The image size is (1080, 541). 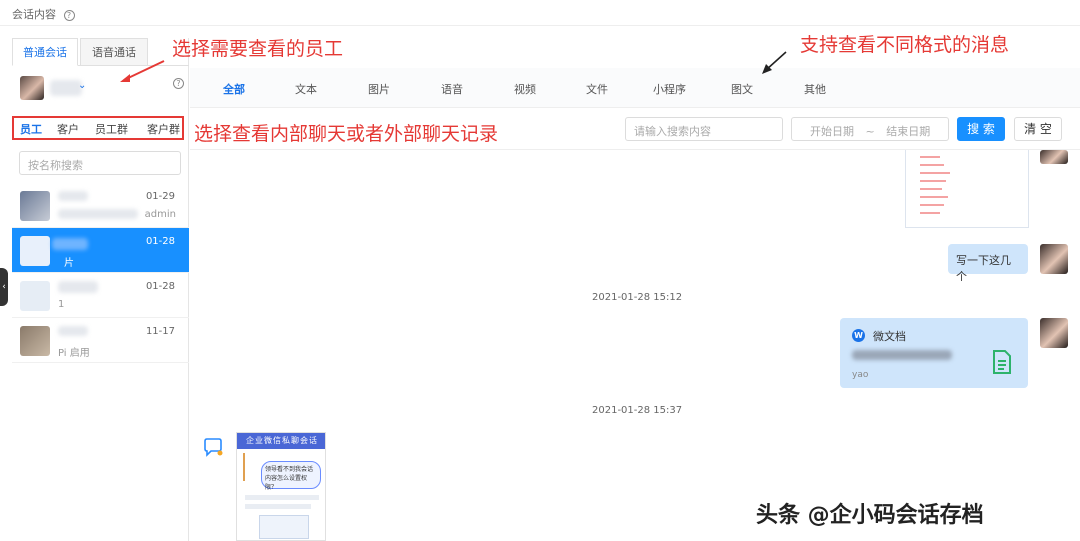 What do you see at coordinates (379, 89) in the screenshot?
I see `tab-image: 图片` at bounding box center [379, 89].